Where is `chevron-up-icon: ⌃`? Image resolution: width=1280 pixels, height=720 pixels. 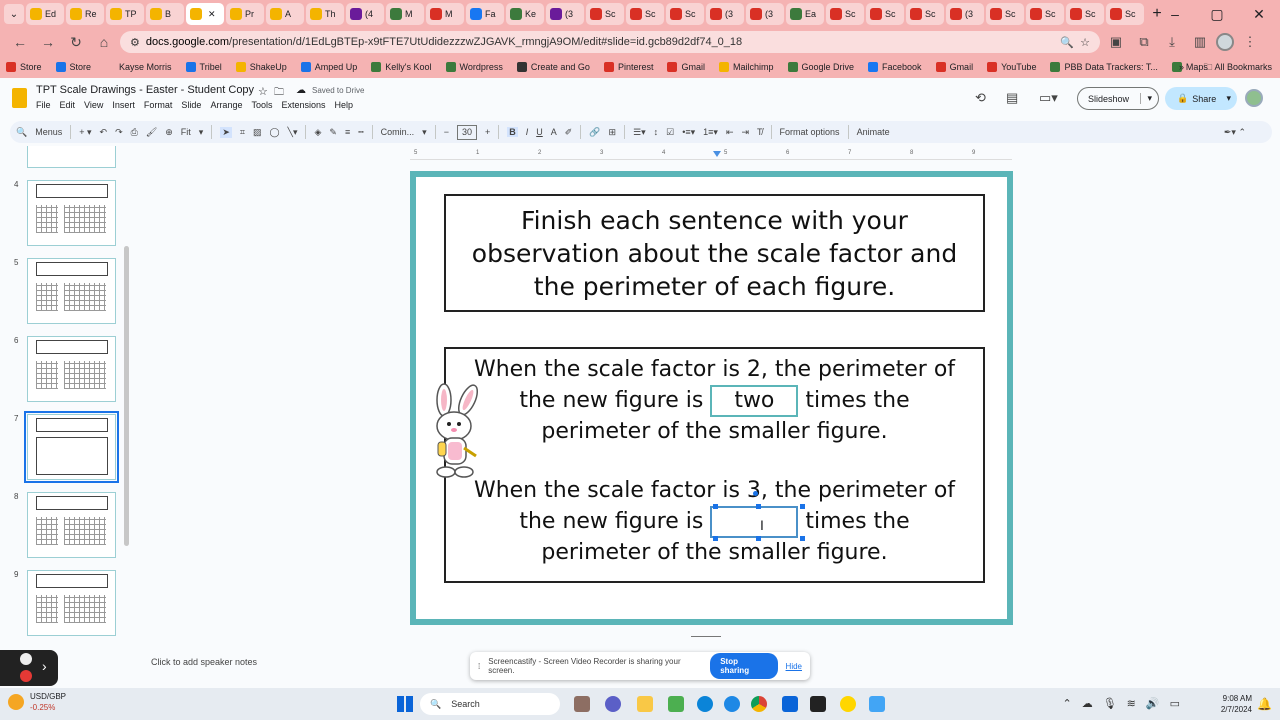
chevron-up-icon: ⌃ is located at coordinates (1066, 703).